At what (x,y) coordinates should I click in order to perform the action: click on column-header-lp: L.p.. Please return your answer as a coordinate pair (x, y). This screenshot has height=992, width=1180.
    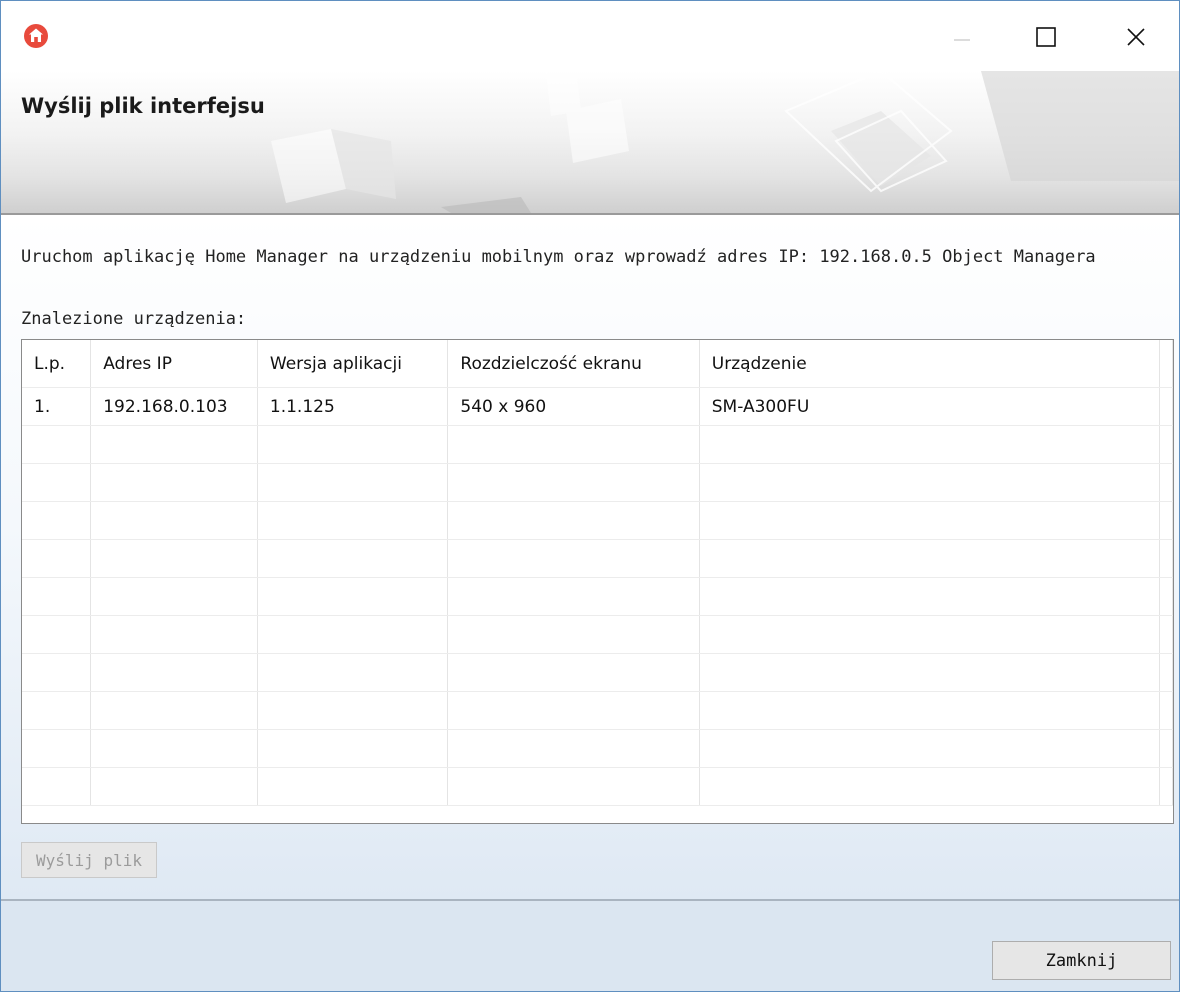
    Looking at the image, I should click on (57, 364).